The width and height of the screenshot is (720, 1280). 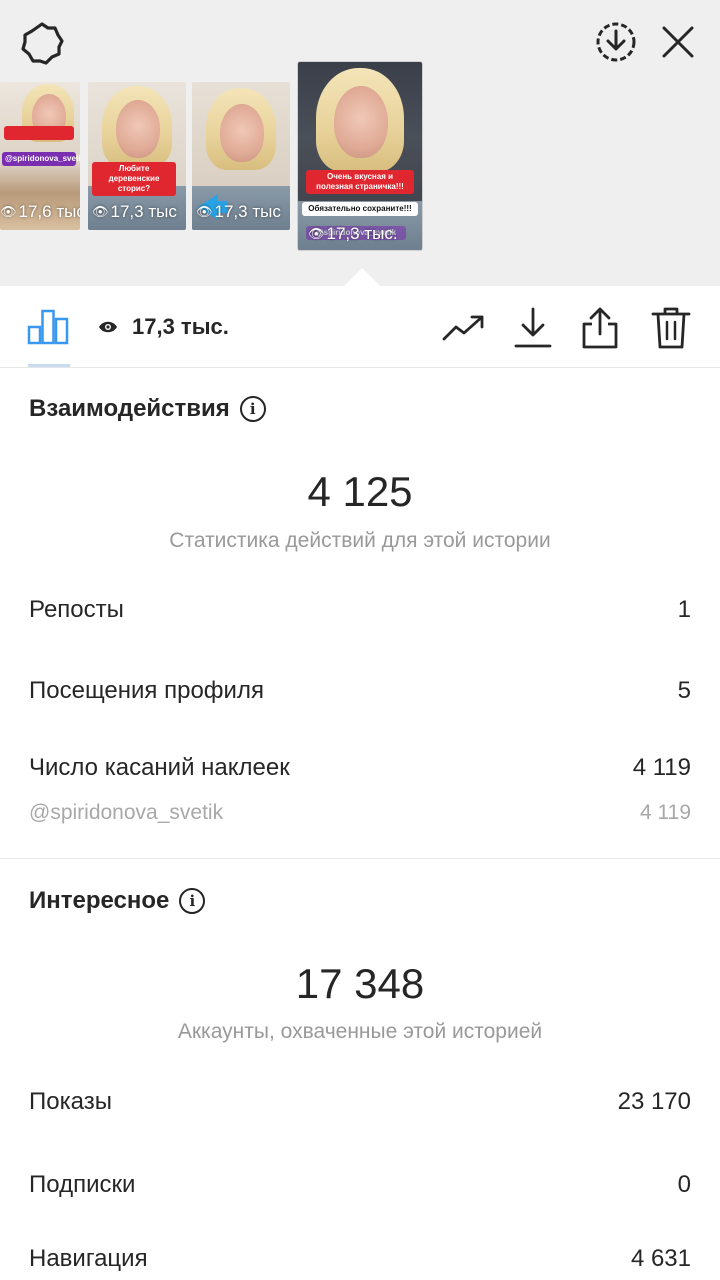 I want to click on share-icon, so click(x=600, y=328).